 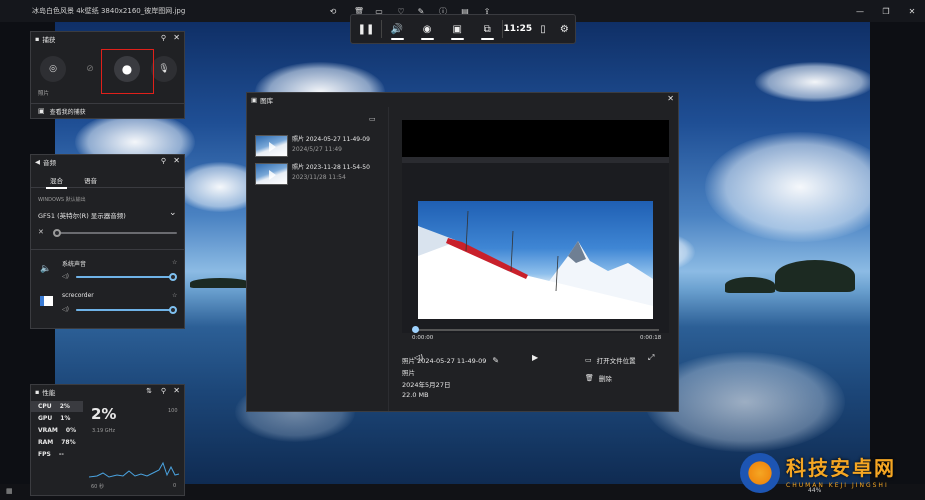 What do you see at coordinates (535, 260) in the screenshot?
I see `video-frame` at bounding box center [535, 260].